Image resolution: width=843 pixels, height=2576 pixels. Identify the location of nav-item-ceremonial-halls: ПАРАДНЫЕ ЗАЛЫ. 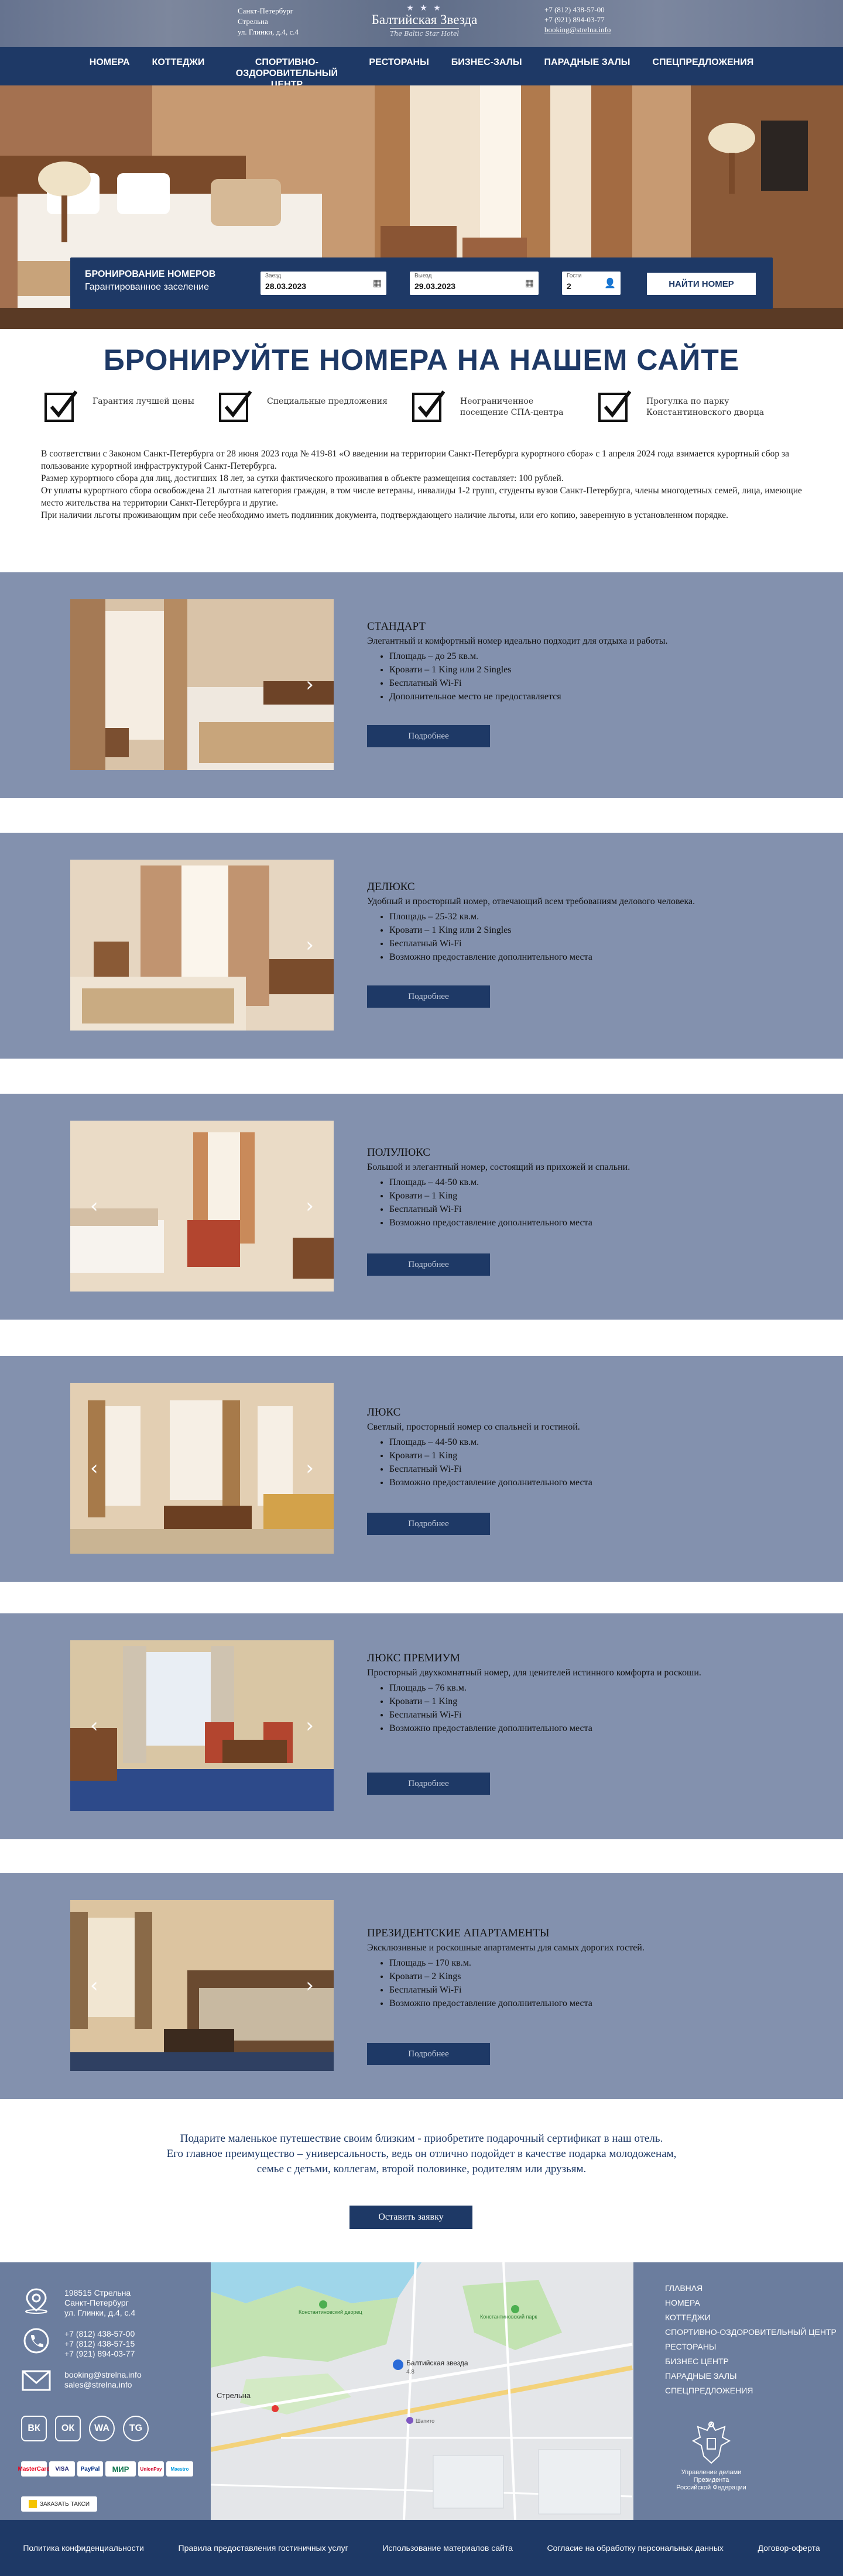
(587, 63).